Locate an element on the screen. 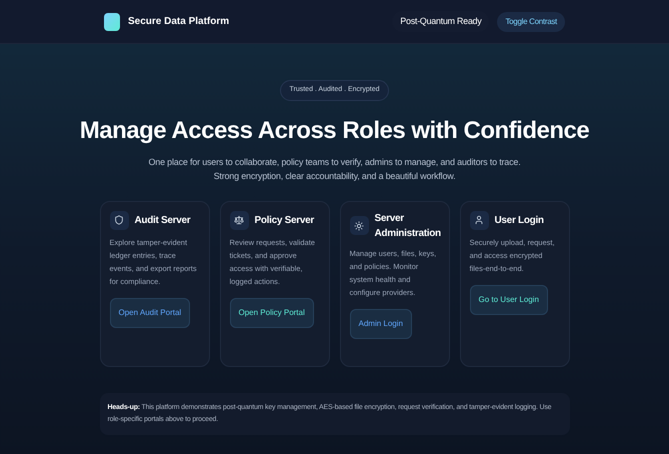  card-title: Audit Server is located at coordinates (162, 221).